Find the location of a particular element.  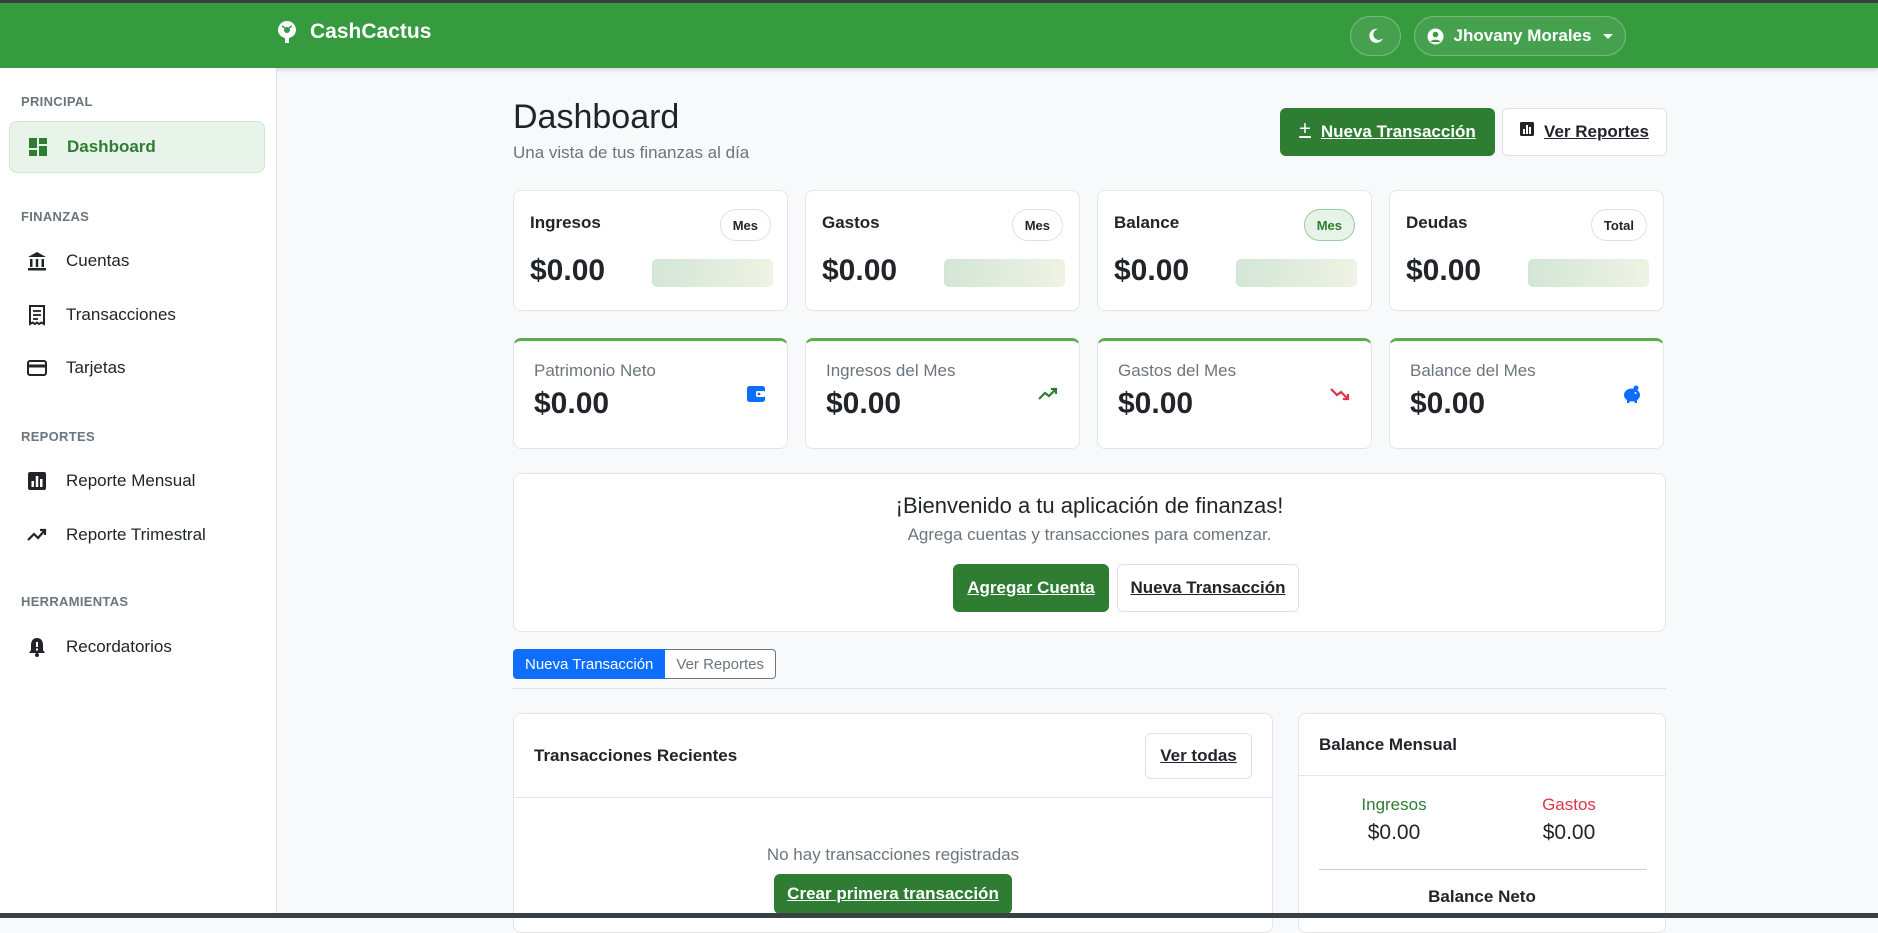

view-reports-button: Ver Reportes is located at coordinates (1584, 132).